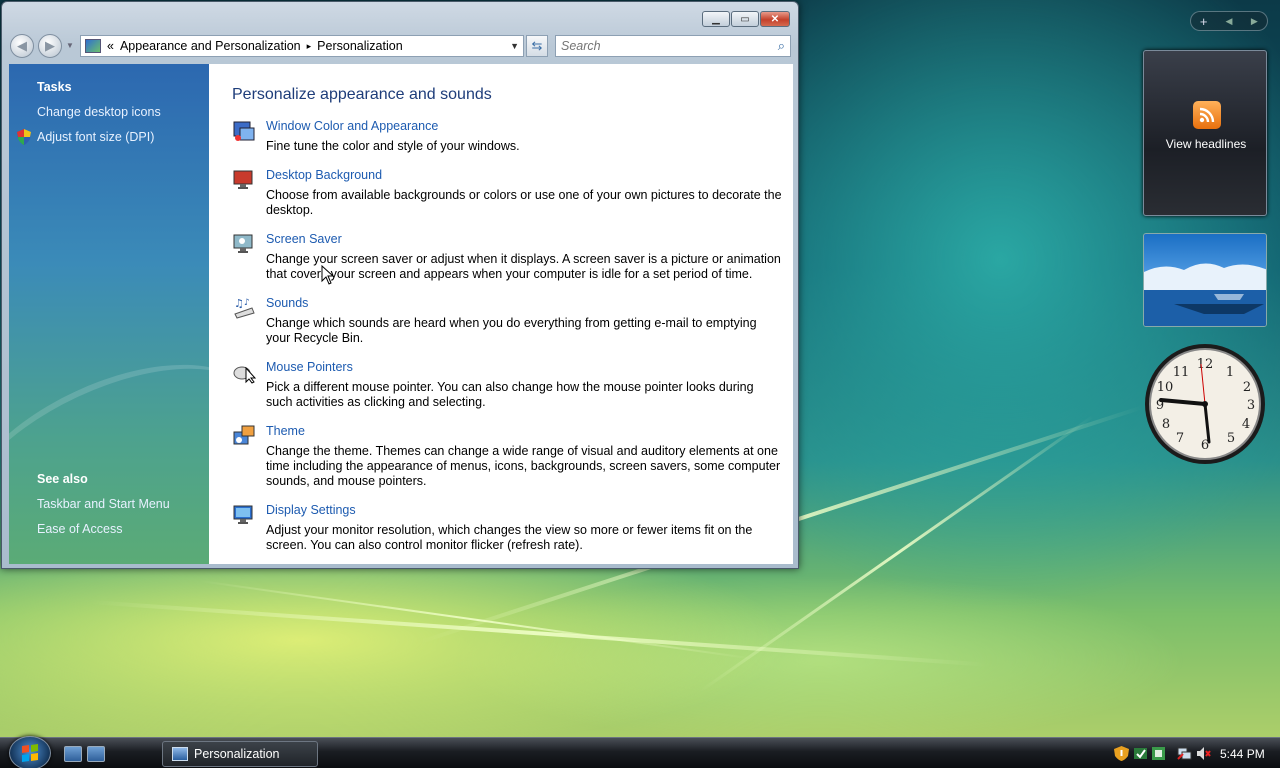 The image size is (1280, 768). What do you see at coordinates (1166, 424) in the screenshot?
I see `svg-text: 8` at bounding box center [1166, 424].